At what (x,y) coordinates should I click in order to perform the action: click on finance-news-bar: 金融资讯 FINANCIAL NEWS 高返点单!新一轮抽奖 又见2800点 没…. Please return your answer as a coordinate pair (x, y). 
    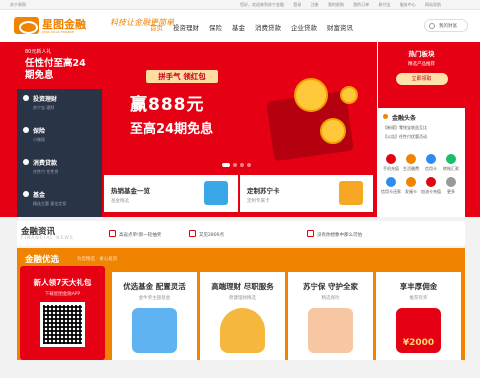
    Looking at the image, I should click on (241, 233).